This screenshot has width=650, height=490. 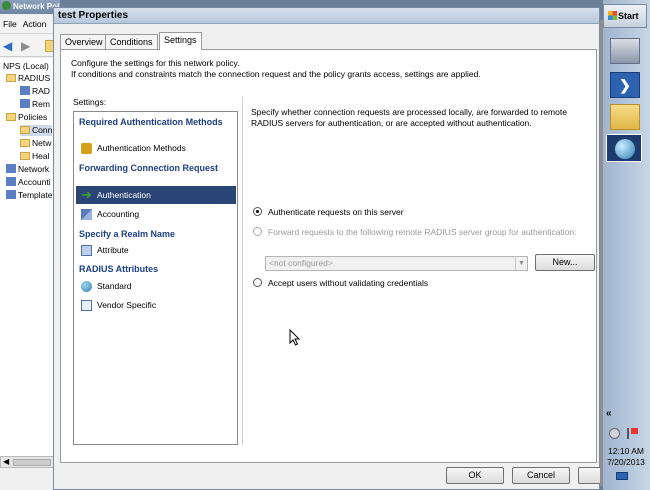 I want to click on dialog-title: test Properties, so click(x=93, y=15).